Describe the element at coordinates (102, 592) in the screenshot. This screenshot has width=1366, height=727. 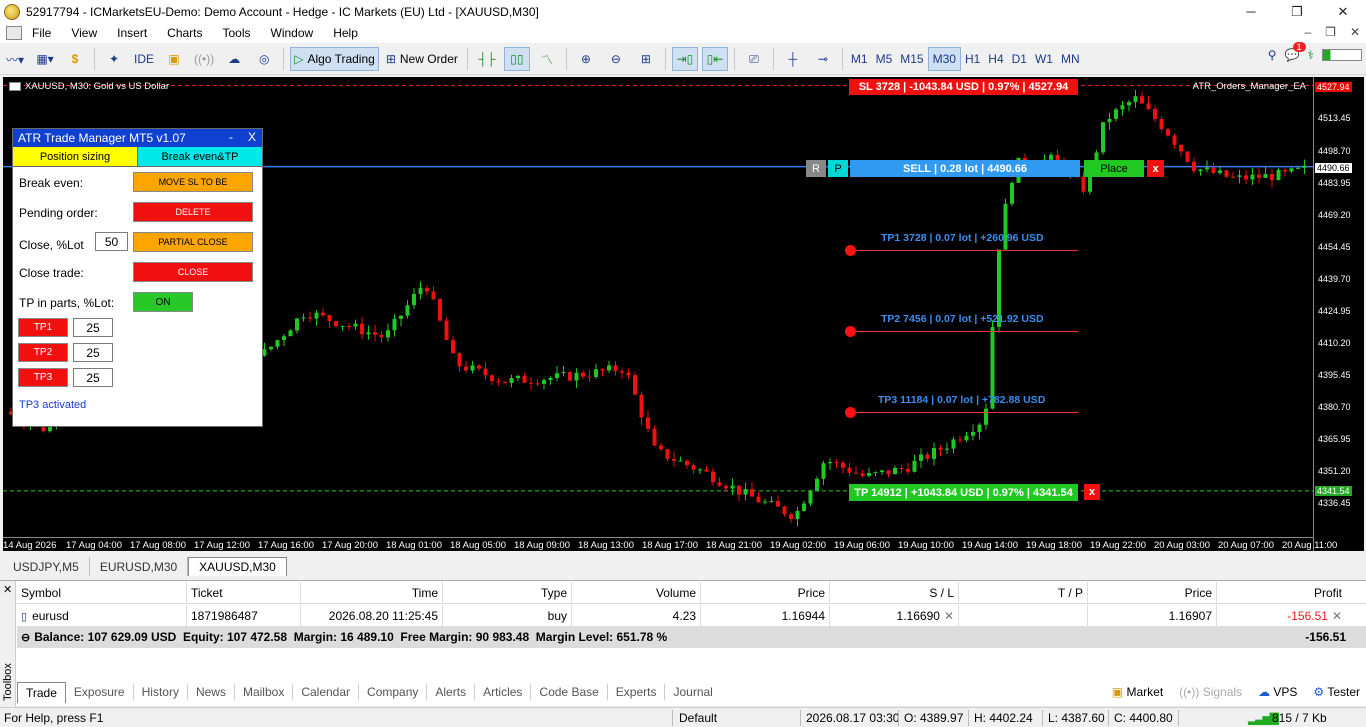
I see `header-symbol: Symbol` at that location.